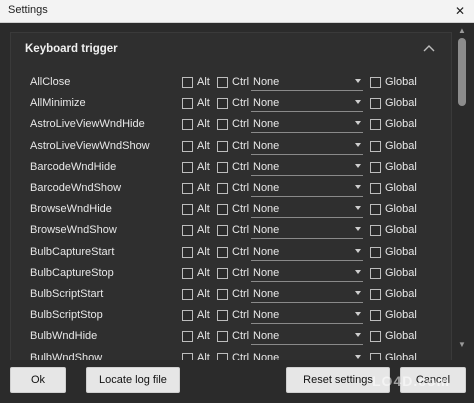 Image resolution: width=474 pixels, height=403 pixels. I want to click on chevron-up-icon, so click(429, 49).